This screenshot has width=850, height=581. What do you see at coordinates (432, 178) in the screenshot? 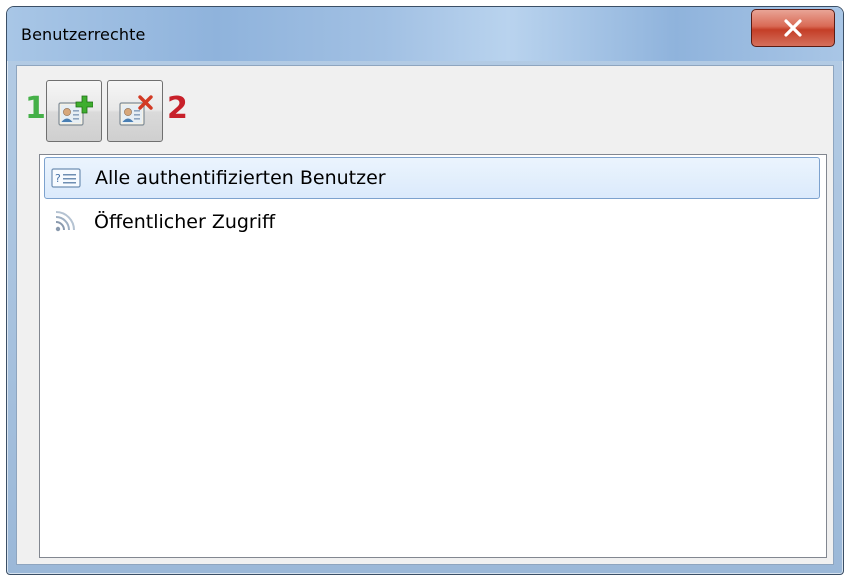
I see `list-item-authenticated-users: ? Alle authentifizierten Benutzer` at bounding box center [432, 178].